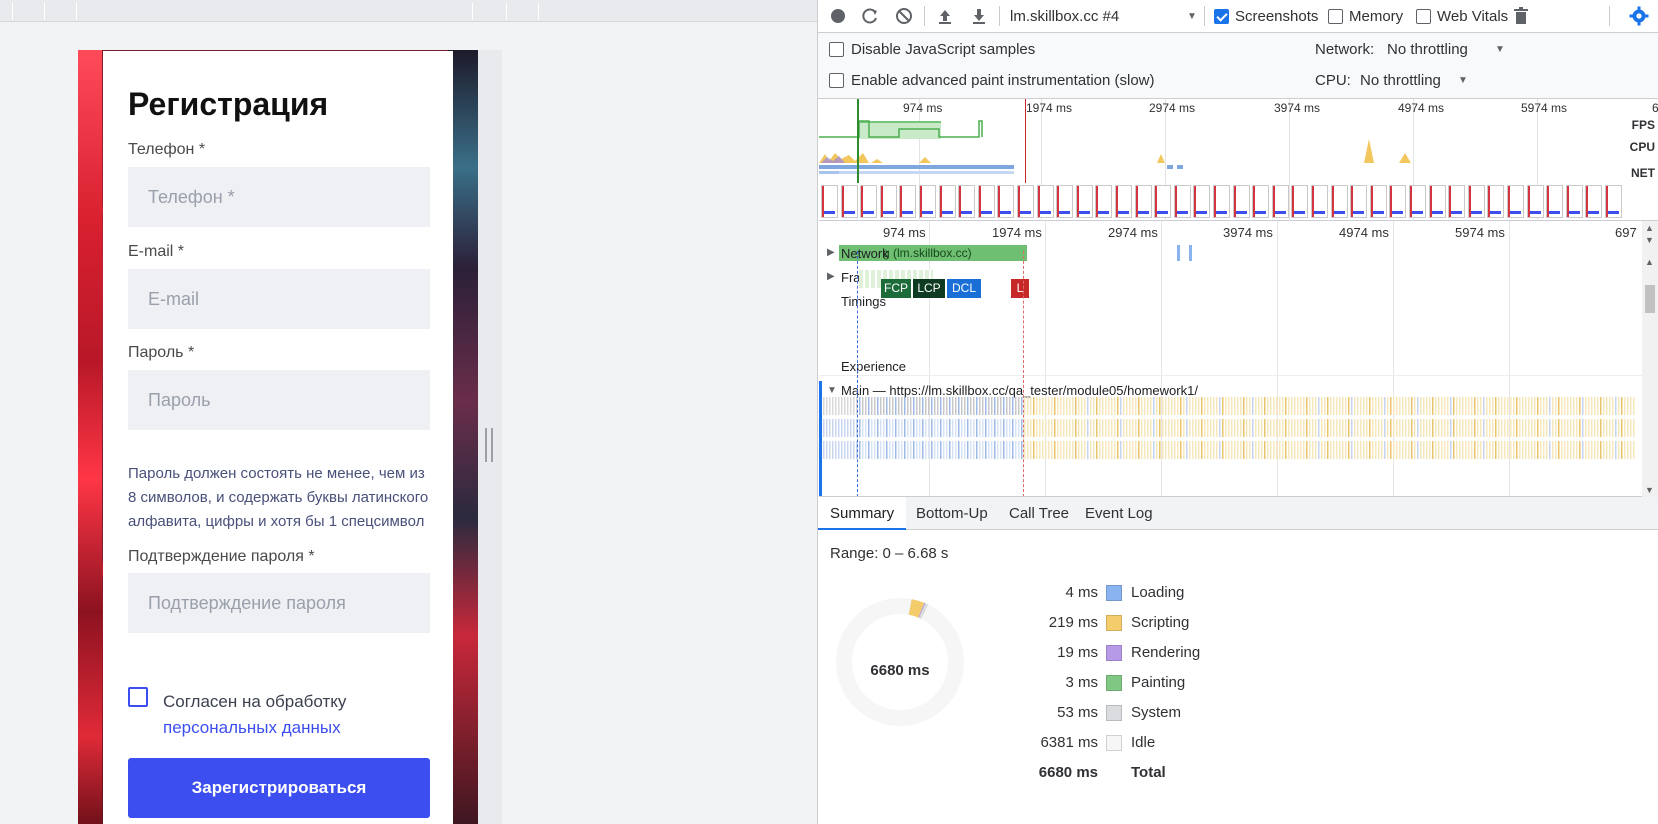  I want to click on tab-event-log: Event Log, so click(1119, 513).